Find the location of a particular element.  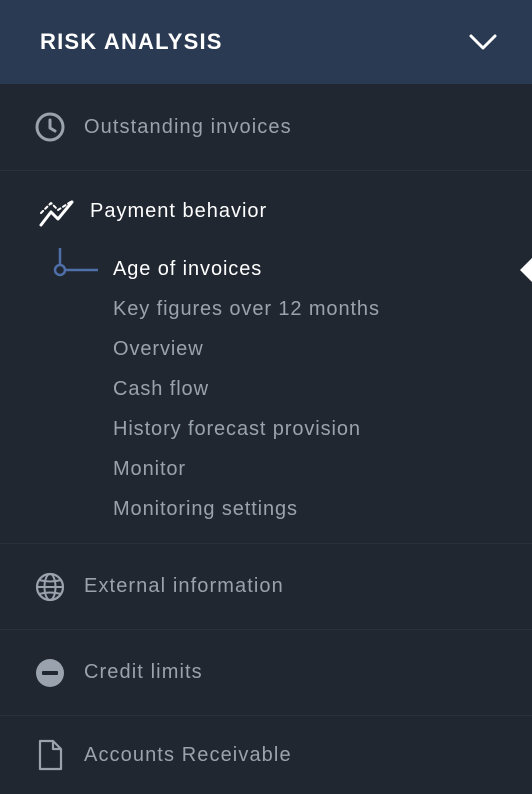

nav-item-accounts-receivable: Accounts Receivable is located at coordinates (266, 755).